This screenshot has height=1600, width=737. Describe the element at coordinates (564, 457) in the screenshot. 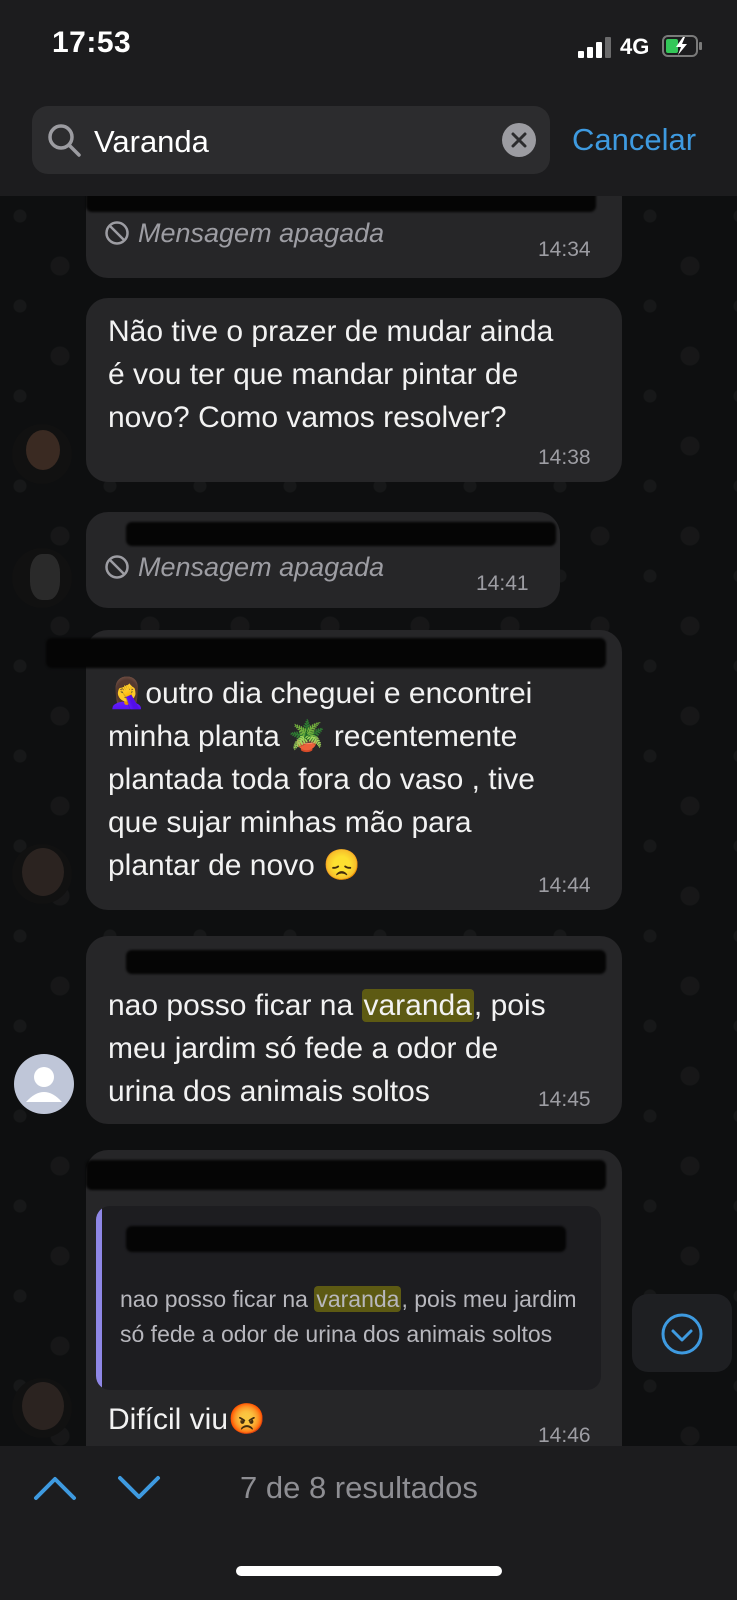

I see `message-time: 14:38` at that location.